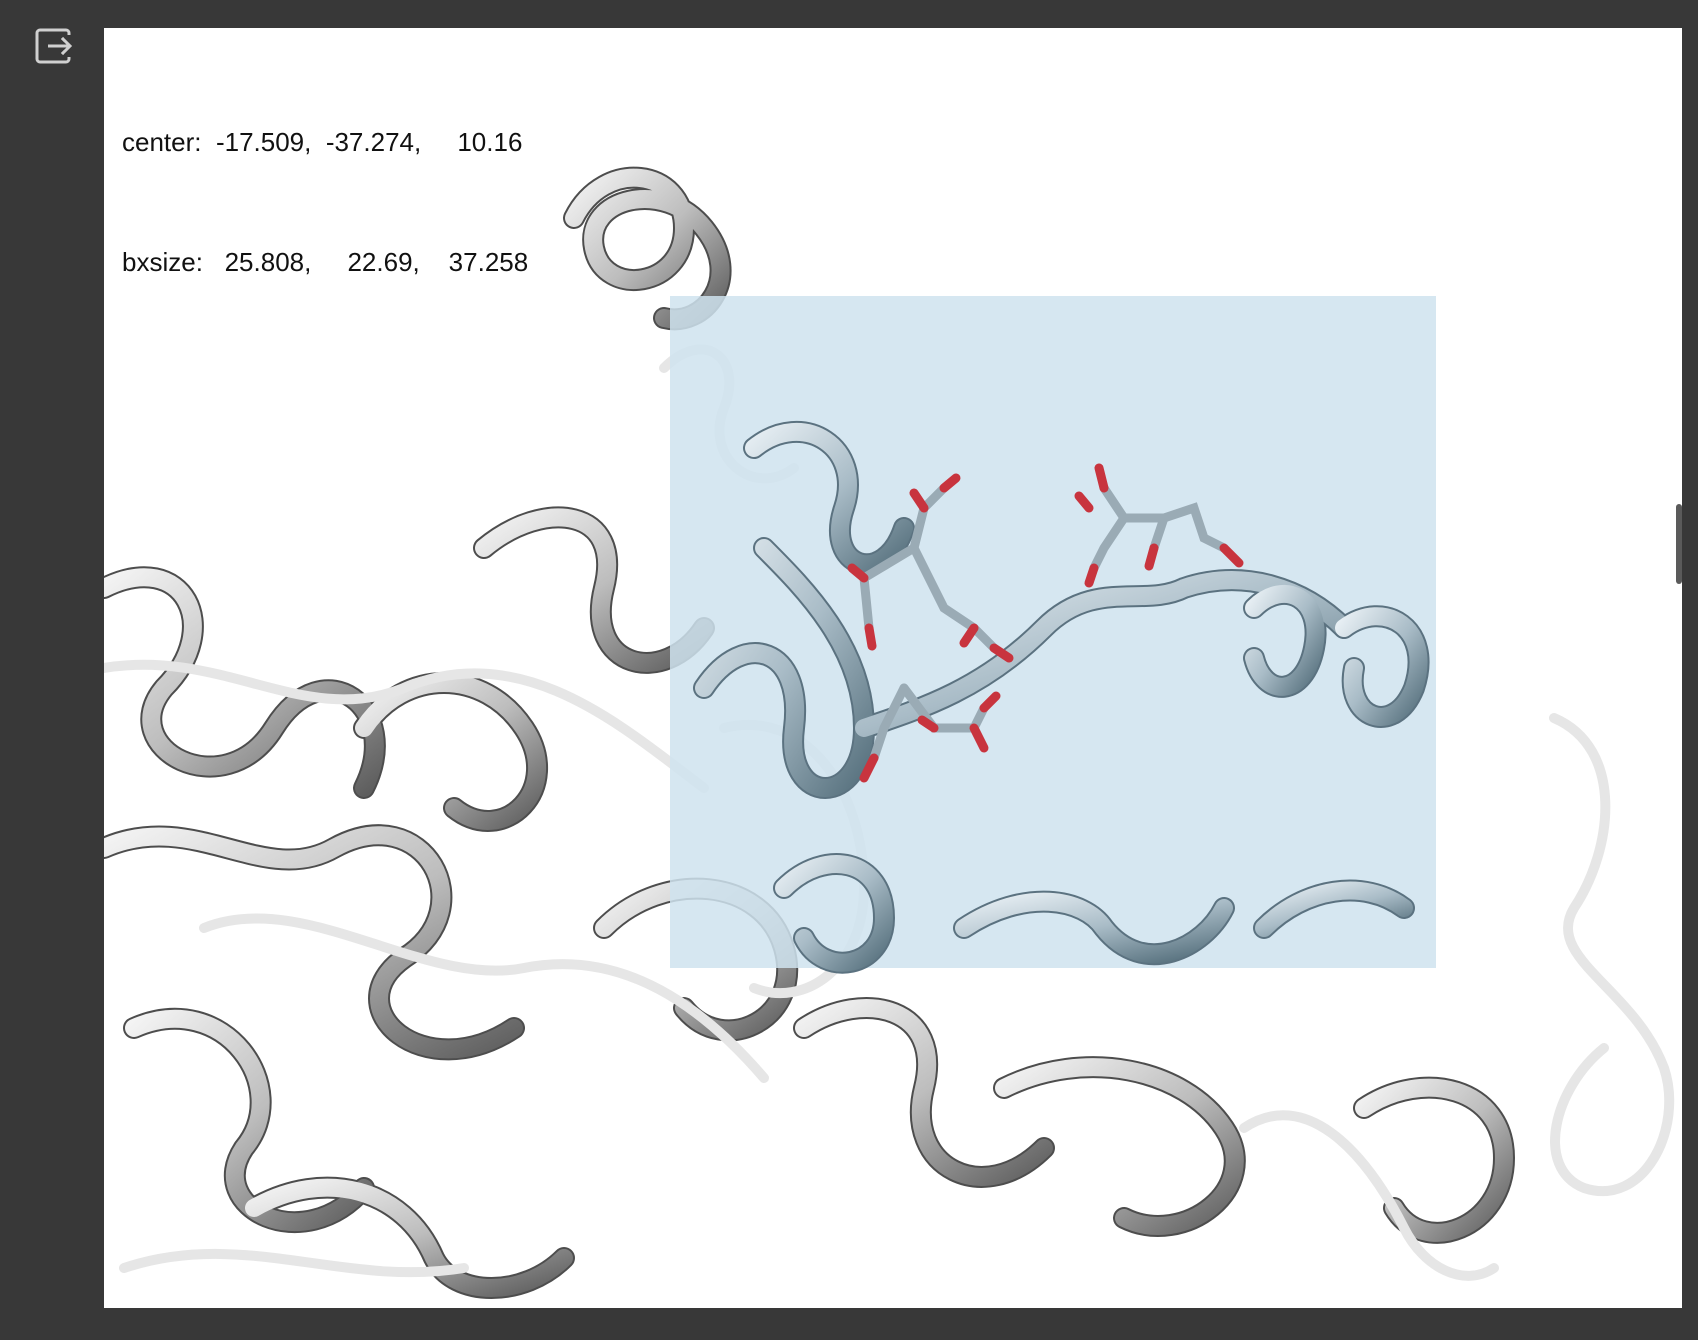  What do you see at coordinates (162, 142) in the screenshot?
I see `center-label: center:` at bounding box center [162, 142].